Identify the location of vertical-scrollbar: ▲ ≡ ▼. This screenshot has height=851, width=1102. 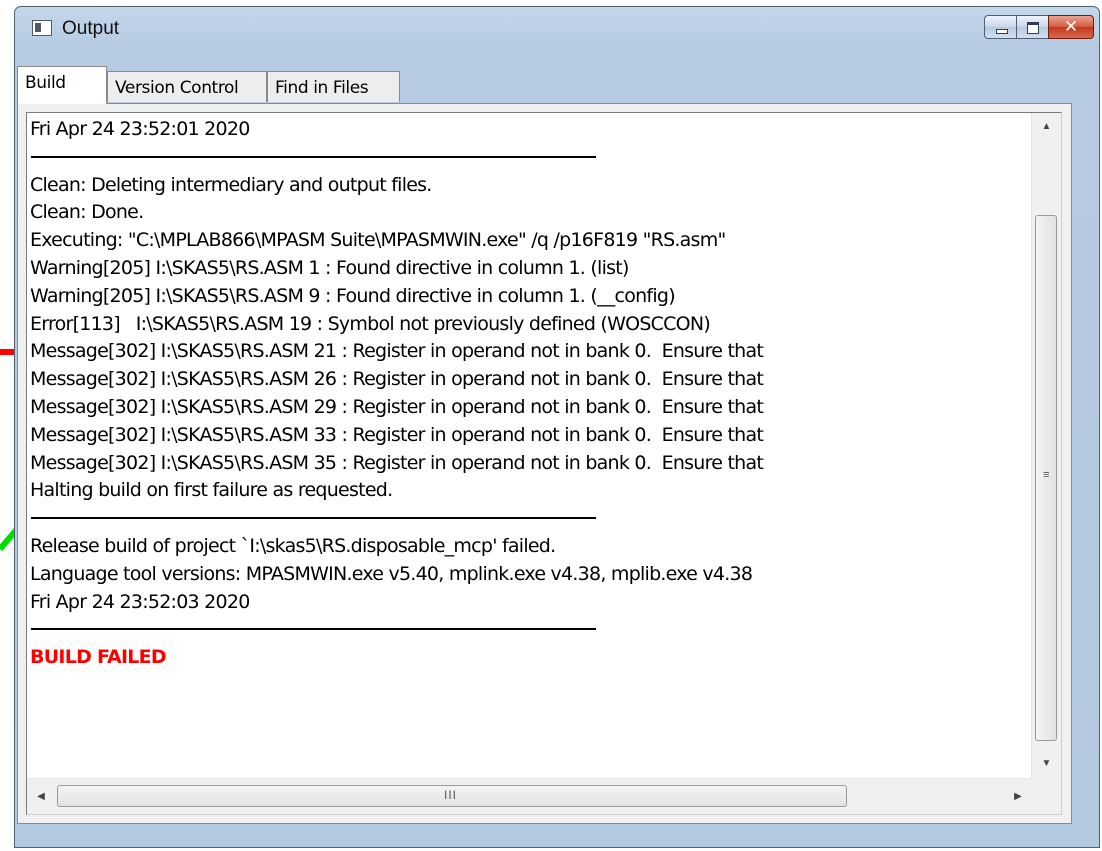
(1046, 445).